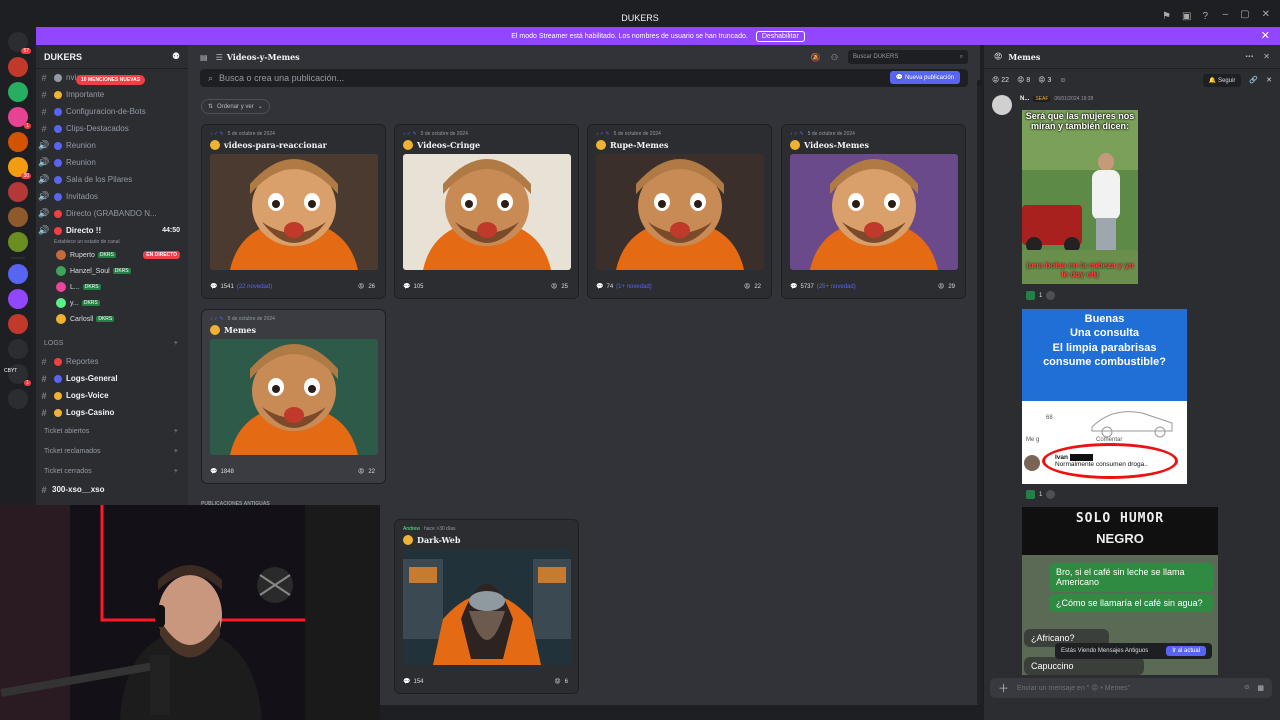 This screenshot has height=720, width=1280. I want to click on inbox-icon: ⚑, so click(1166, 16).